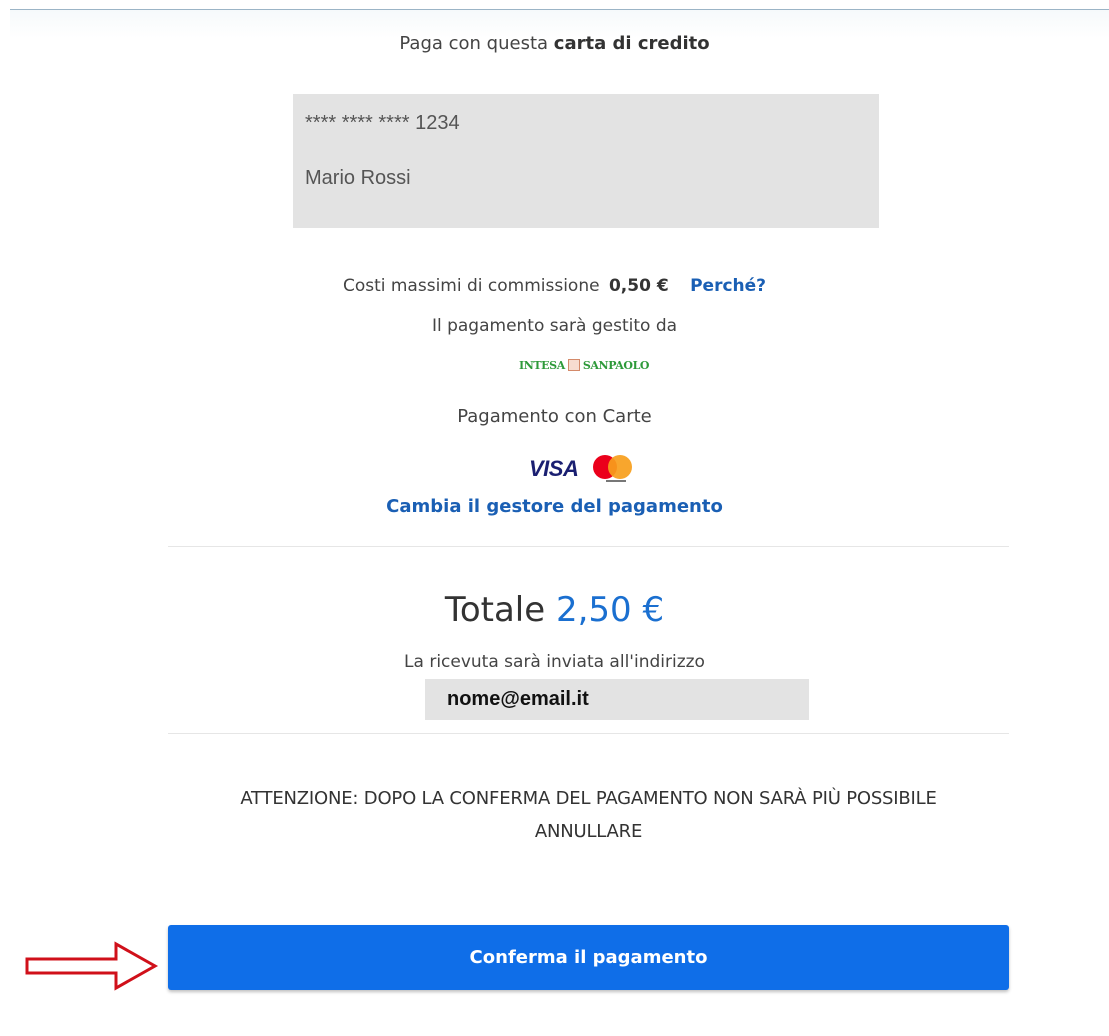 The height and width of the screenshot is (1036, 1109). I want to click on card-brand-logos: VISA, so click(582, 469).